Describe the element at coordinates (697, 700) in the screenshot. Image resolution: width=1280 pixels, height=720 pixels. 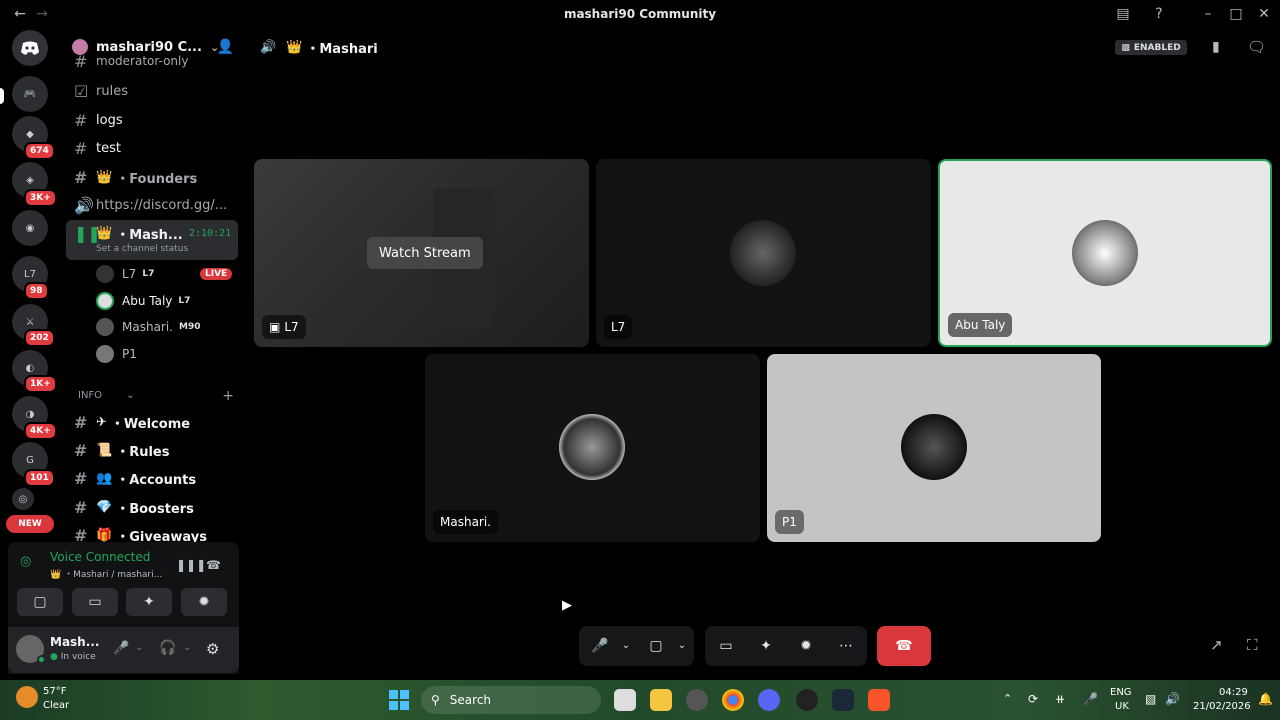
I see `app-icon` at that location.